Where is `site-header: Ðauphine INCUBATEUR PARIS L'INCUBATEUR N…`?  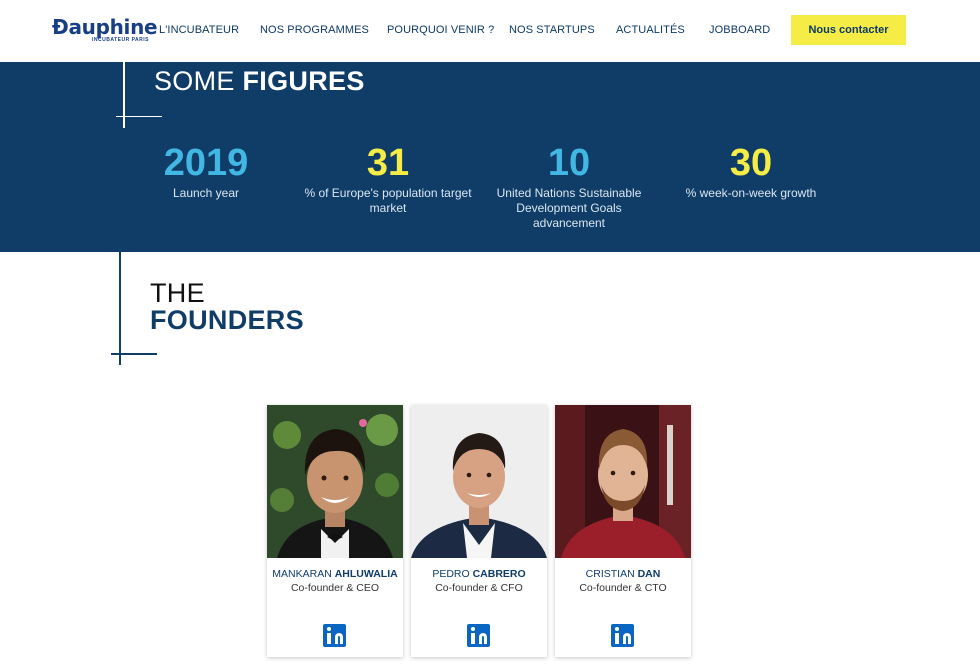
site-header: Ðauphine INCUBATEUR PARIS L'INCUBATEUR N… is located at coordinates (490, 31).